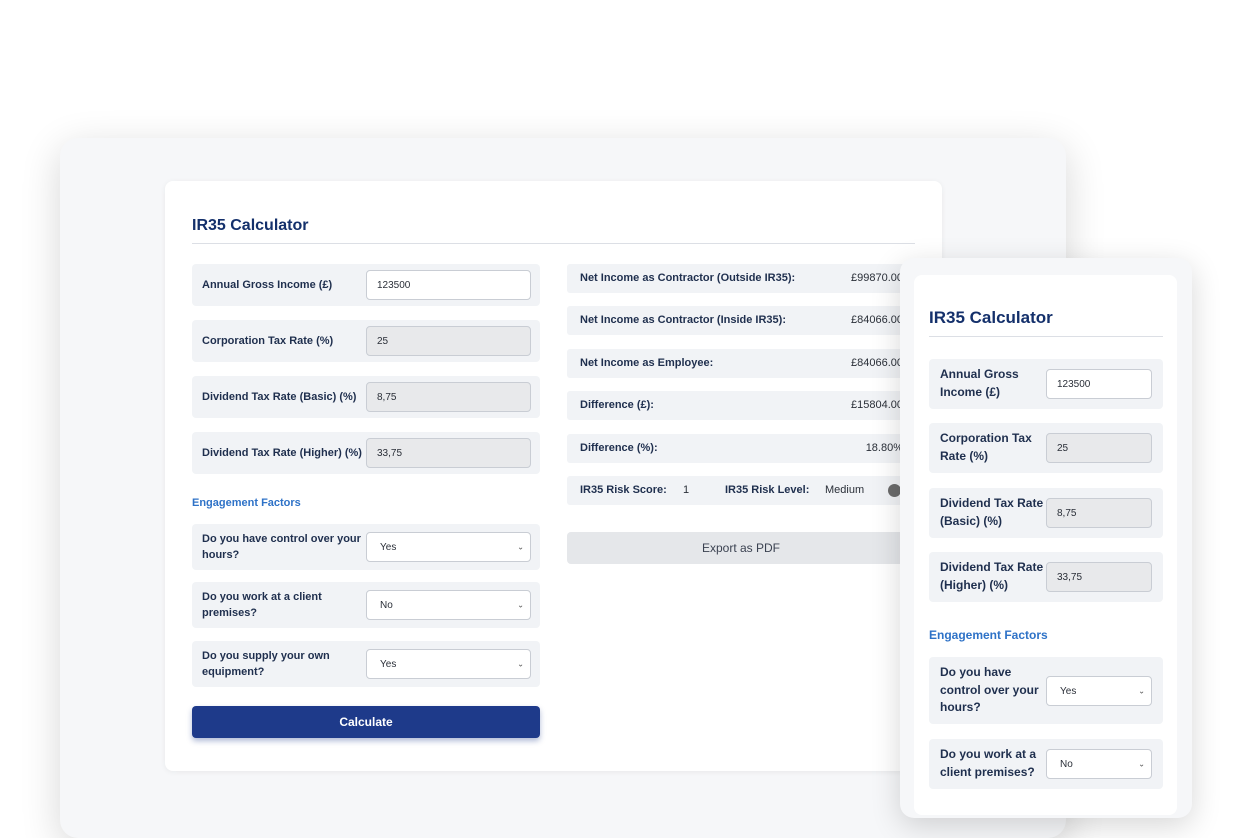 The width and height of the screenshot is (1246, 838). What do you see at coordinates (884, 448) in the screenshot?
I see `result-value: 18.80%` at bounding box center [884, 448].